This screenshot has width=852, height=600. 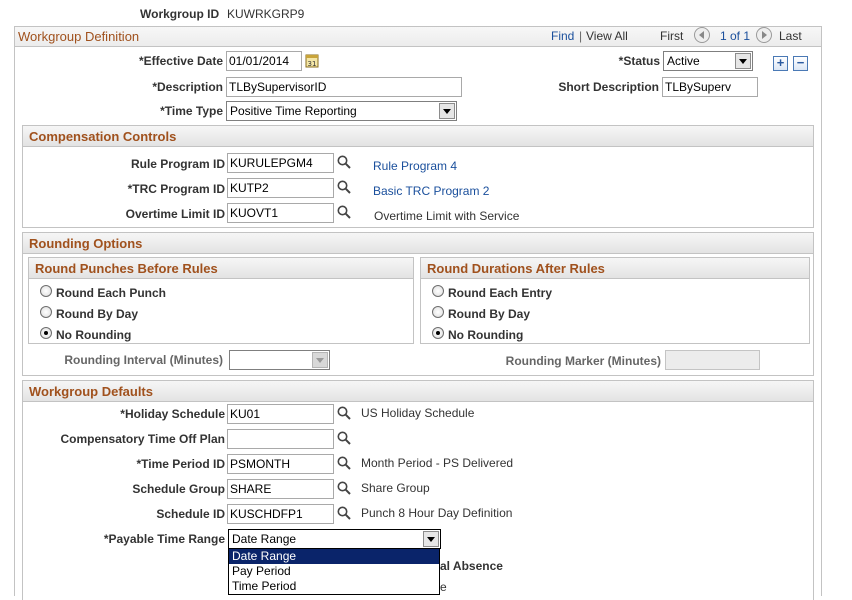 I want to click on holiday-schedule-label: *Holiday Schedule, so click(x=172, y=414).